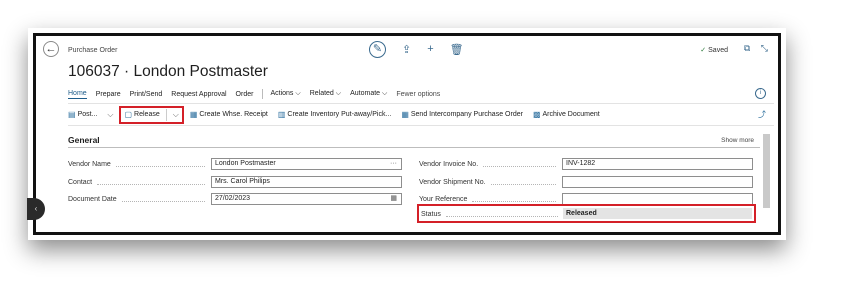 The image size is (849, 302). I want to click on send-intercompany-button: ▦ Send Intercompany Purchase Order, so click(462, 114).